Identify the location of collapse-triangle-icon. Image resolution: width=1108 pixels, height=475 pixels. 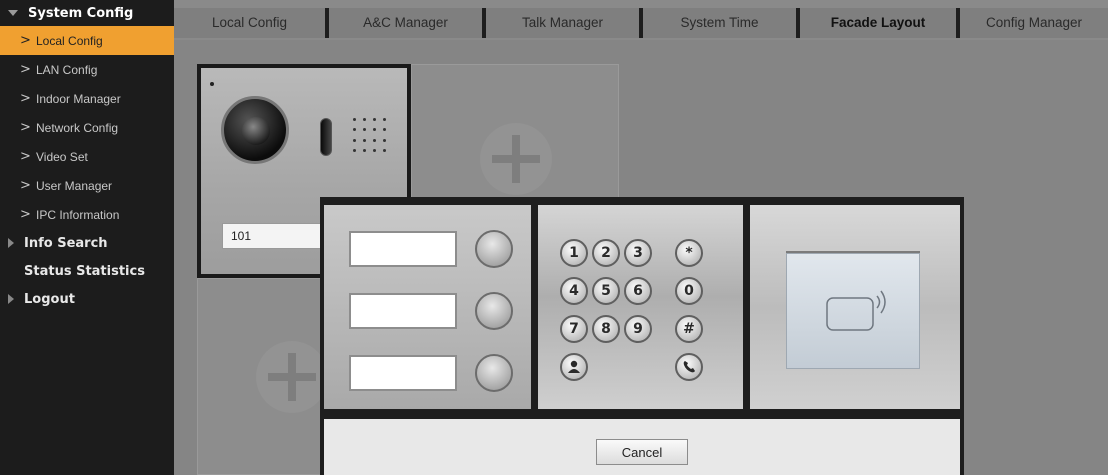
(13, 13).